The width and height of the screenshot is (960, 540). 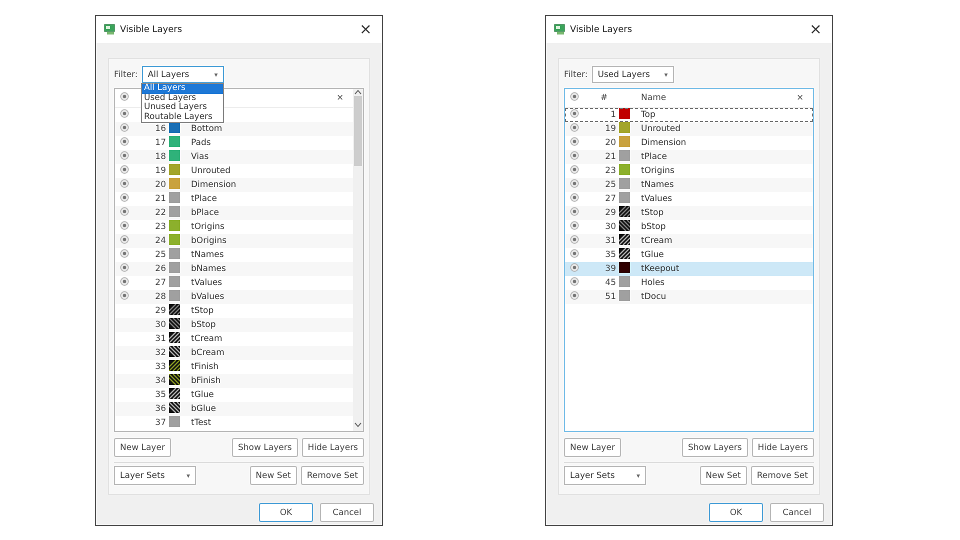 I want to click on layer-number: 24, so click(x=160, y=241).